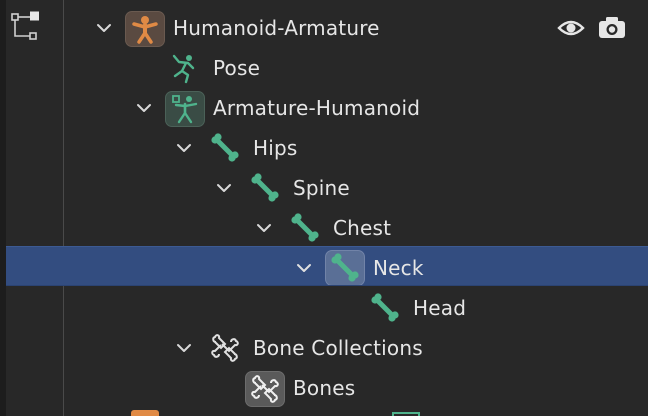  What do you see at coordinates (338, 348) in the screenshot?
I see `outliner-row-label: Bone Collections` at bounding box center [338, 348].